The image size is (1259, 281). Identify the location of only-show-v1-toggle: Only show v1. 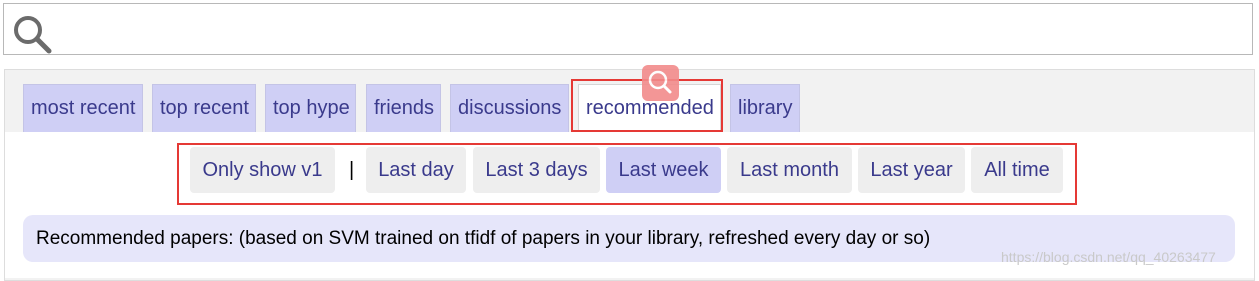
(262, 170).